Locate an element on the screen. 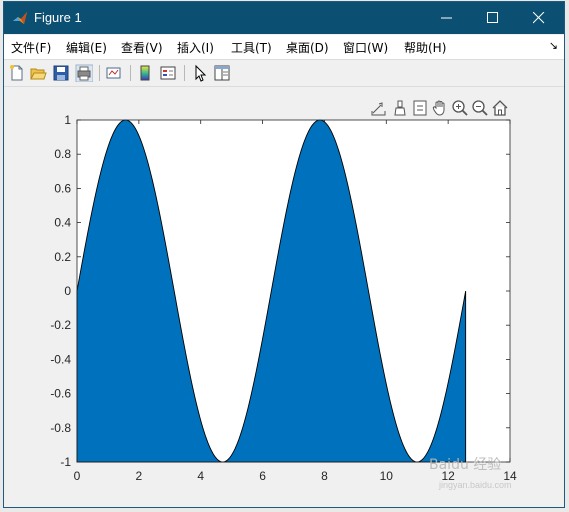 Image resolution: width=569 pixels, height=512 pixels. x-tick-label: 10 is located at coordinates (387, 476).